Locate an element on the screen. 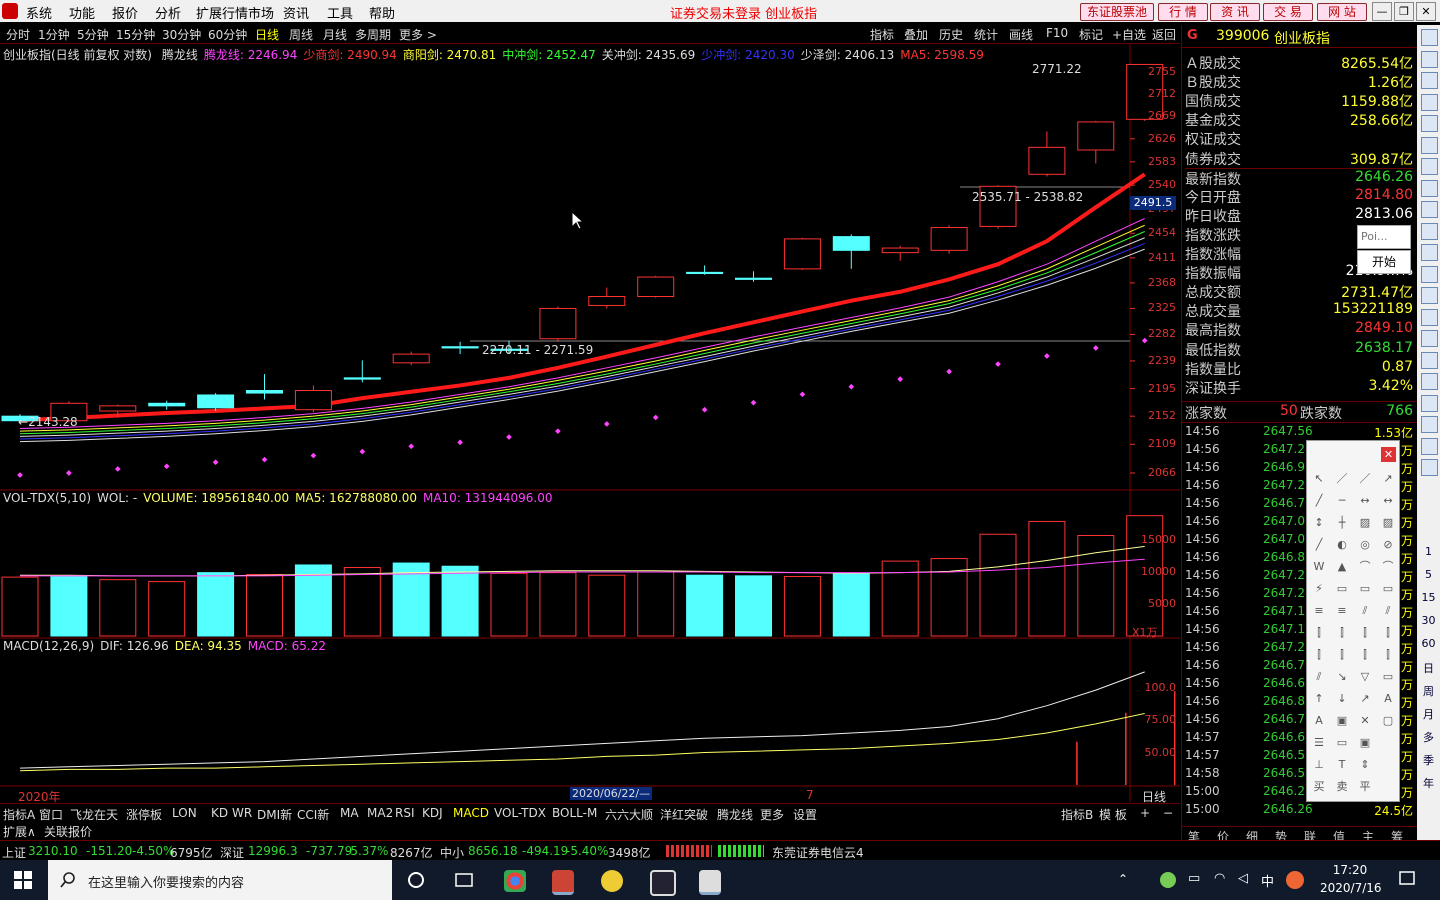 This screenshot has height=900, width=1440. tool-add-watchlist: +自选 is located at coordinates (1129, 34).